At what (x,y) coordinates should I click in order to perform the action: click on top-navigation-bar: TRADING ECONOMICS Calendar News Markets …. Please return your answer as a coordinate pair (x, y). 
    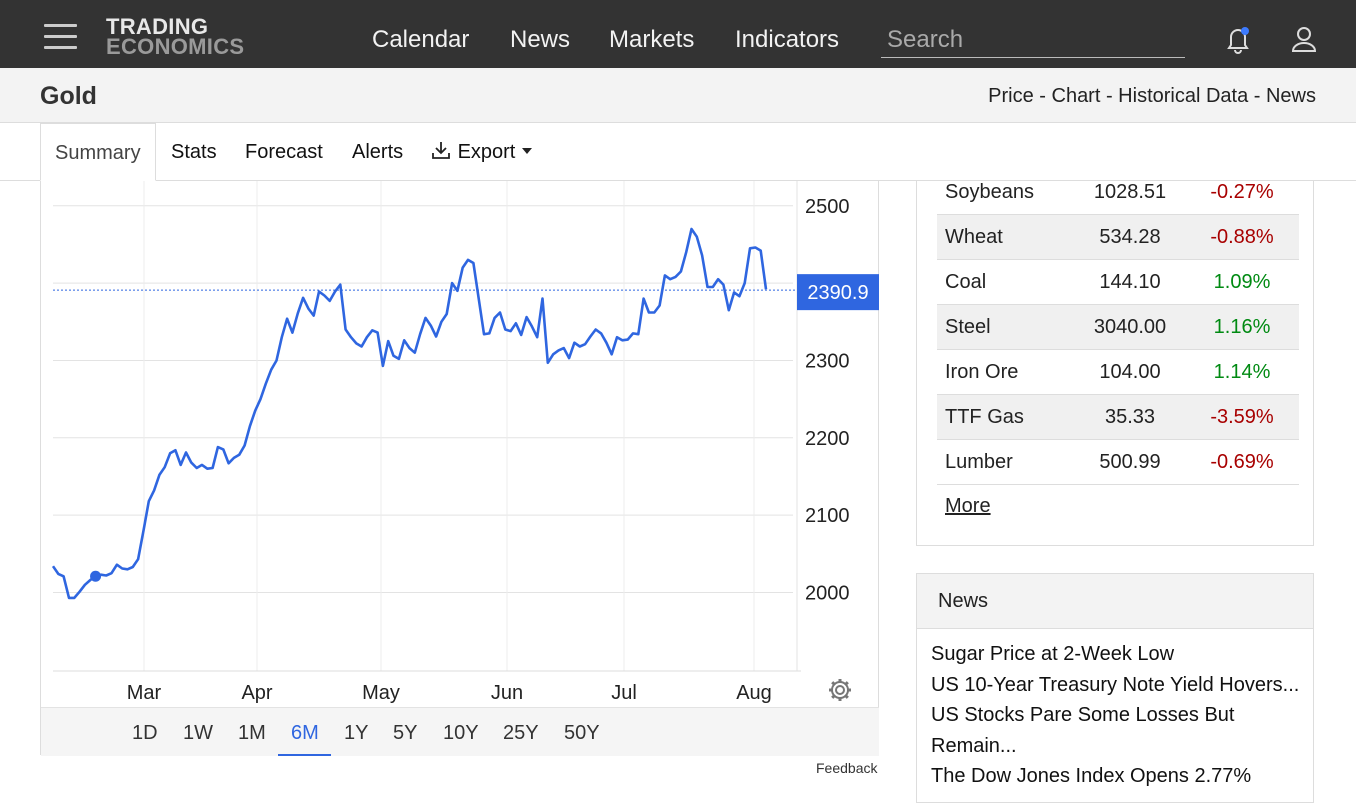
    Looking at the image, I should click on (678, 34).